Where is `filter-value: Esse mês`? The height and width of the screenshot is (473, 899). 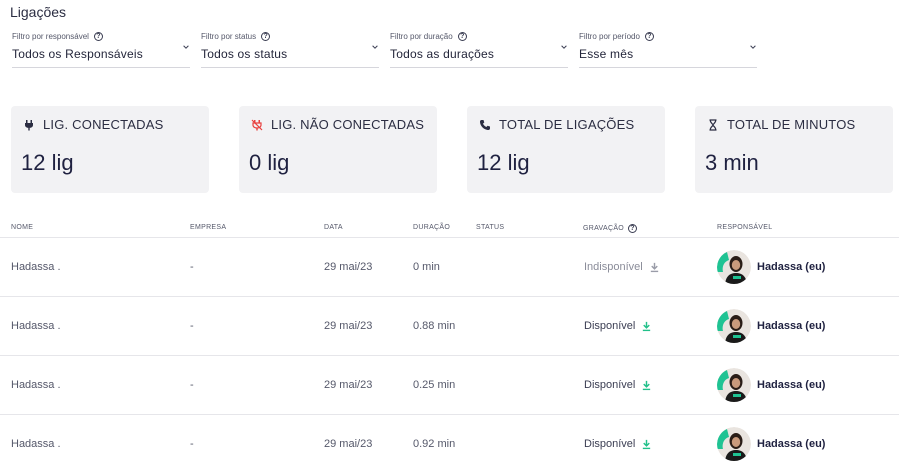
filter-value: Esse mês is located at coordinates (606, 54).